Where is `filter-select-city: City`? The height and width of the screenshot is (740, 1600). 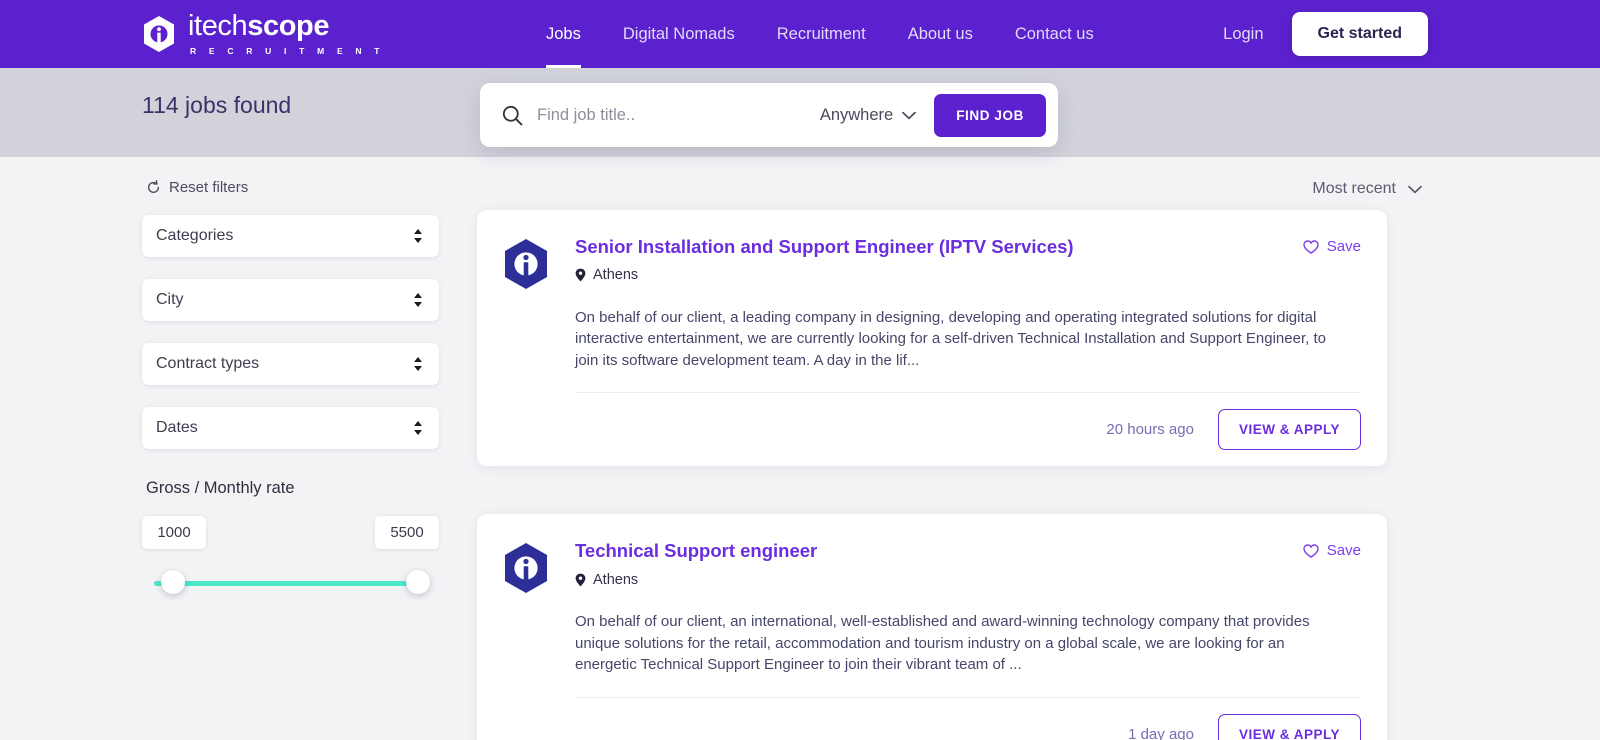
filter-select-city: City is located at coordinates (290, 300).